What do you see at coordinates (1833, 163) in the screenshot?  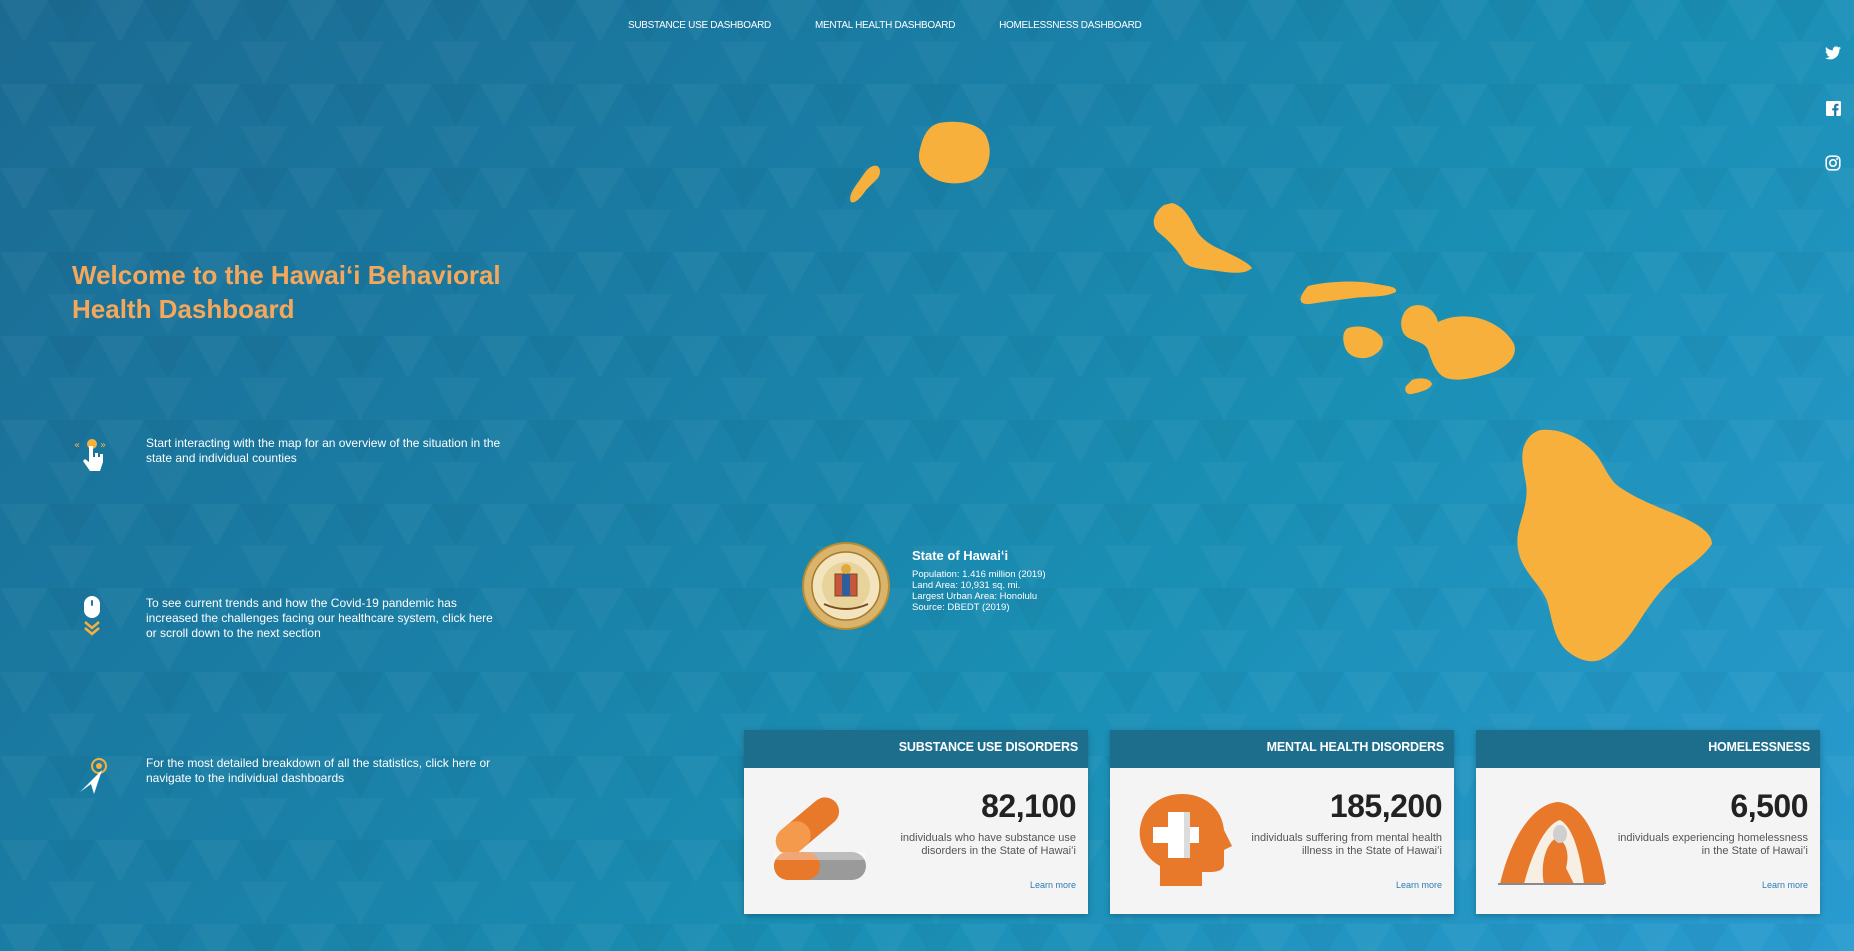 I see `instagram-icon` at bounding box center [1833, 163].